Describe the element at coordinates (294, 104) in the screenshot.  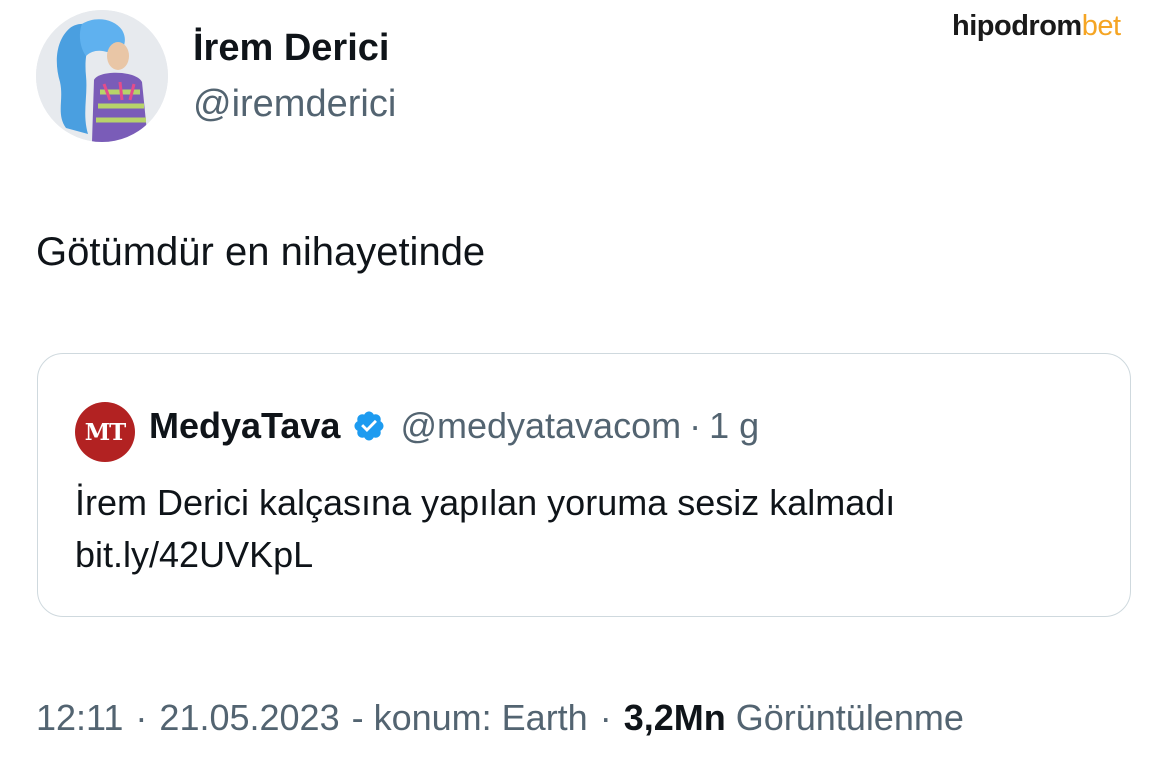
I see `author-handle: @iremderici` at that location.